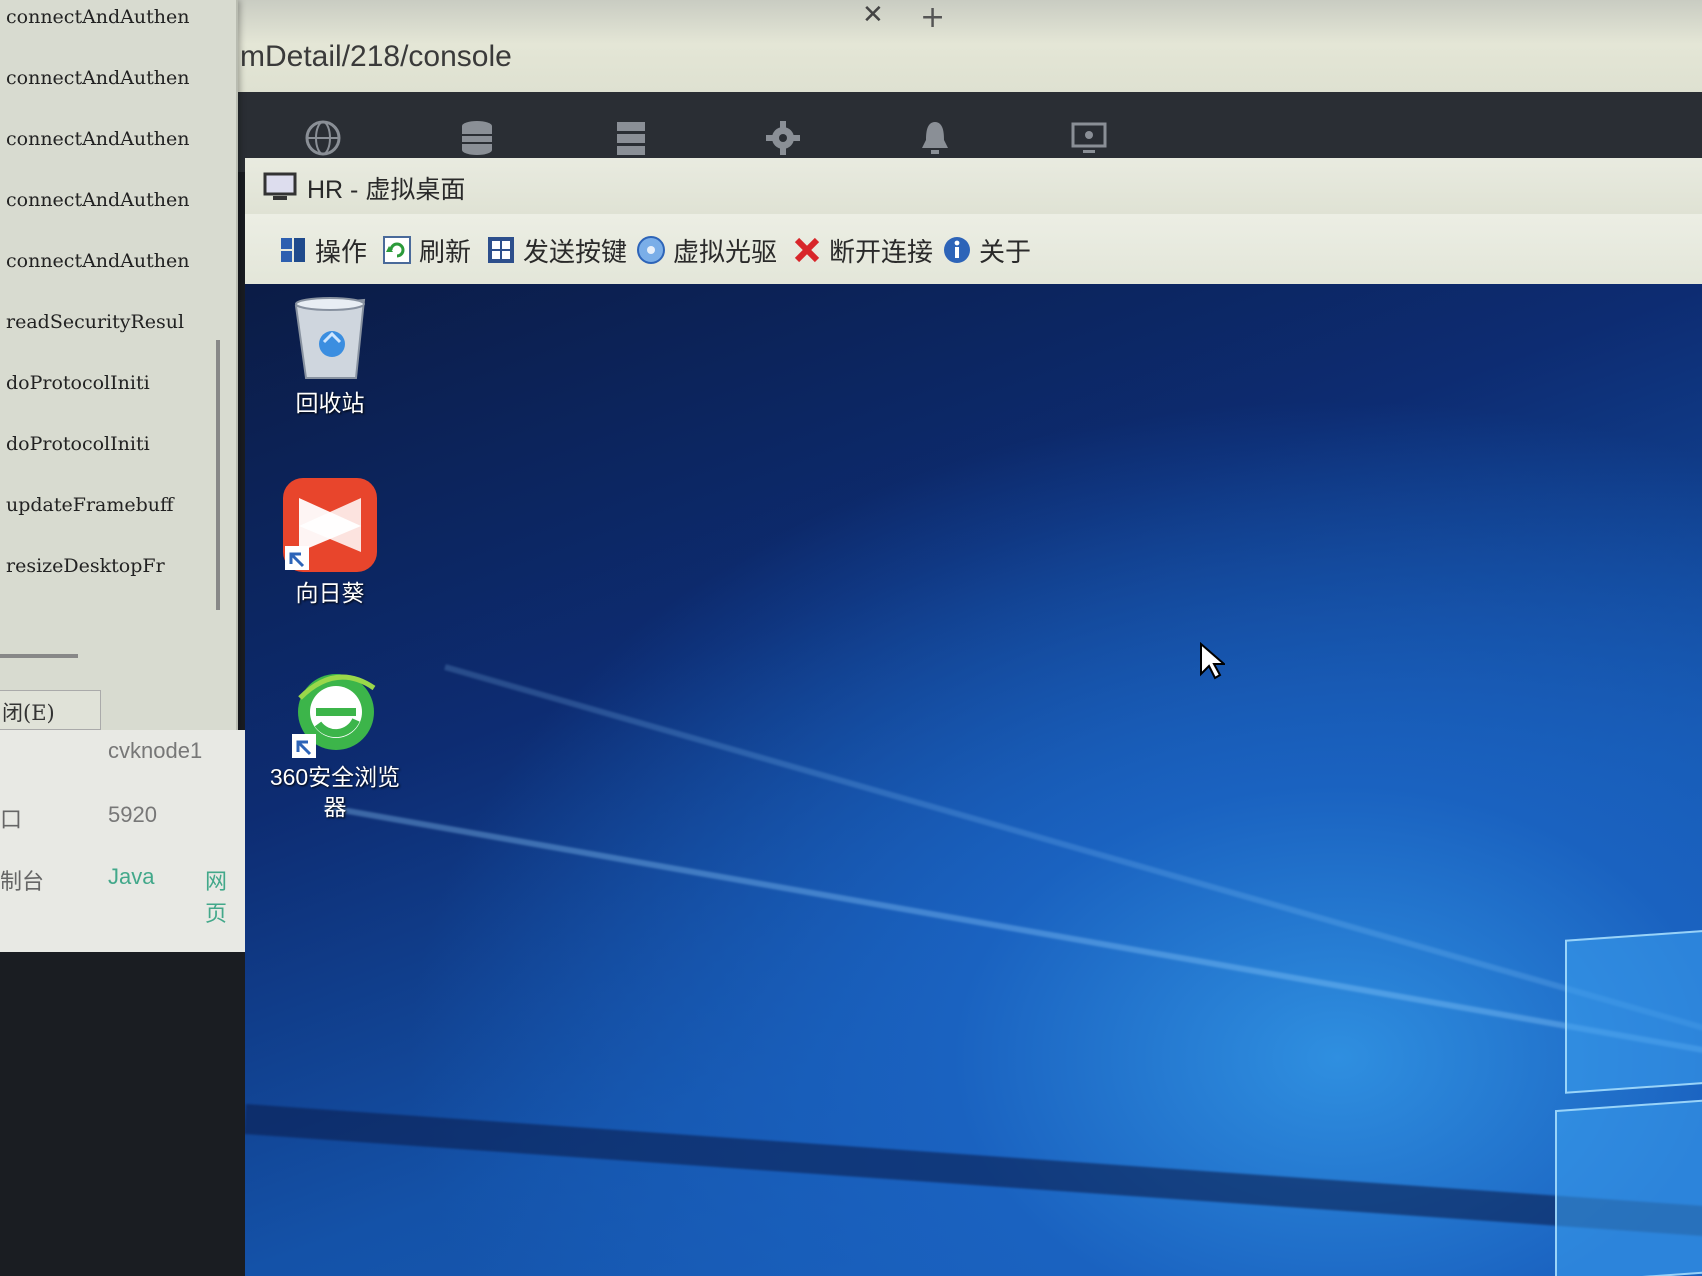 The height and width of the screenshot is (1276, 1702). What do you see at coordinates (28, 713) in the screenshot?
I see `close-button-label: 闭(E)` at bounding box center [28, 713].